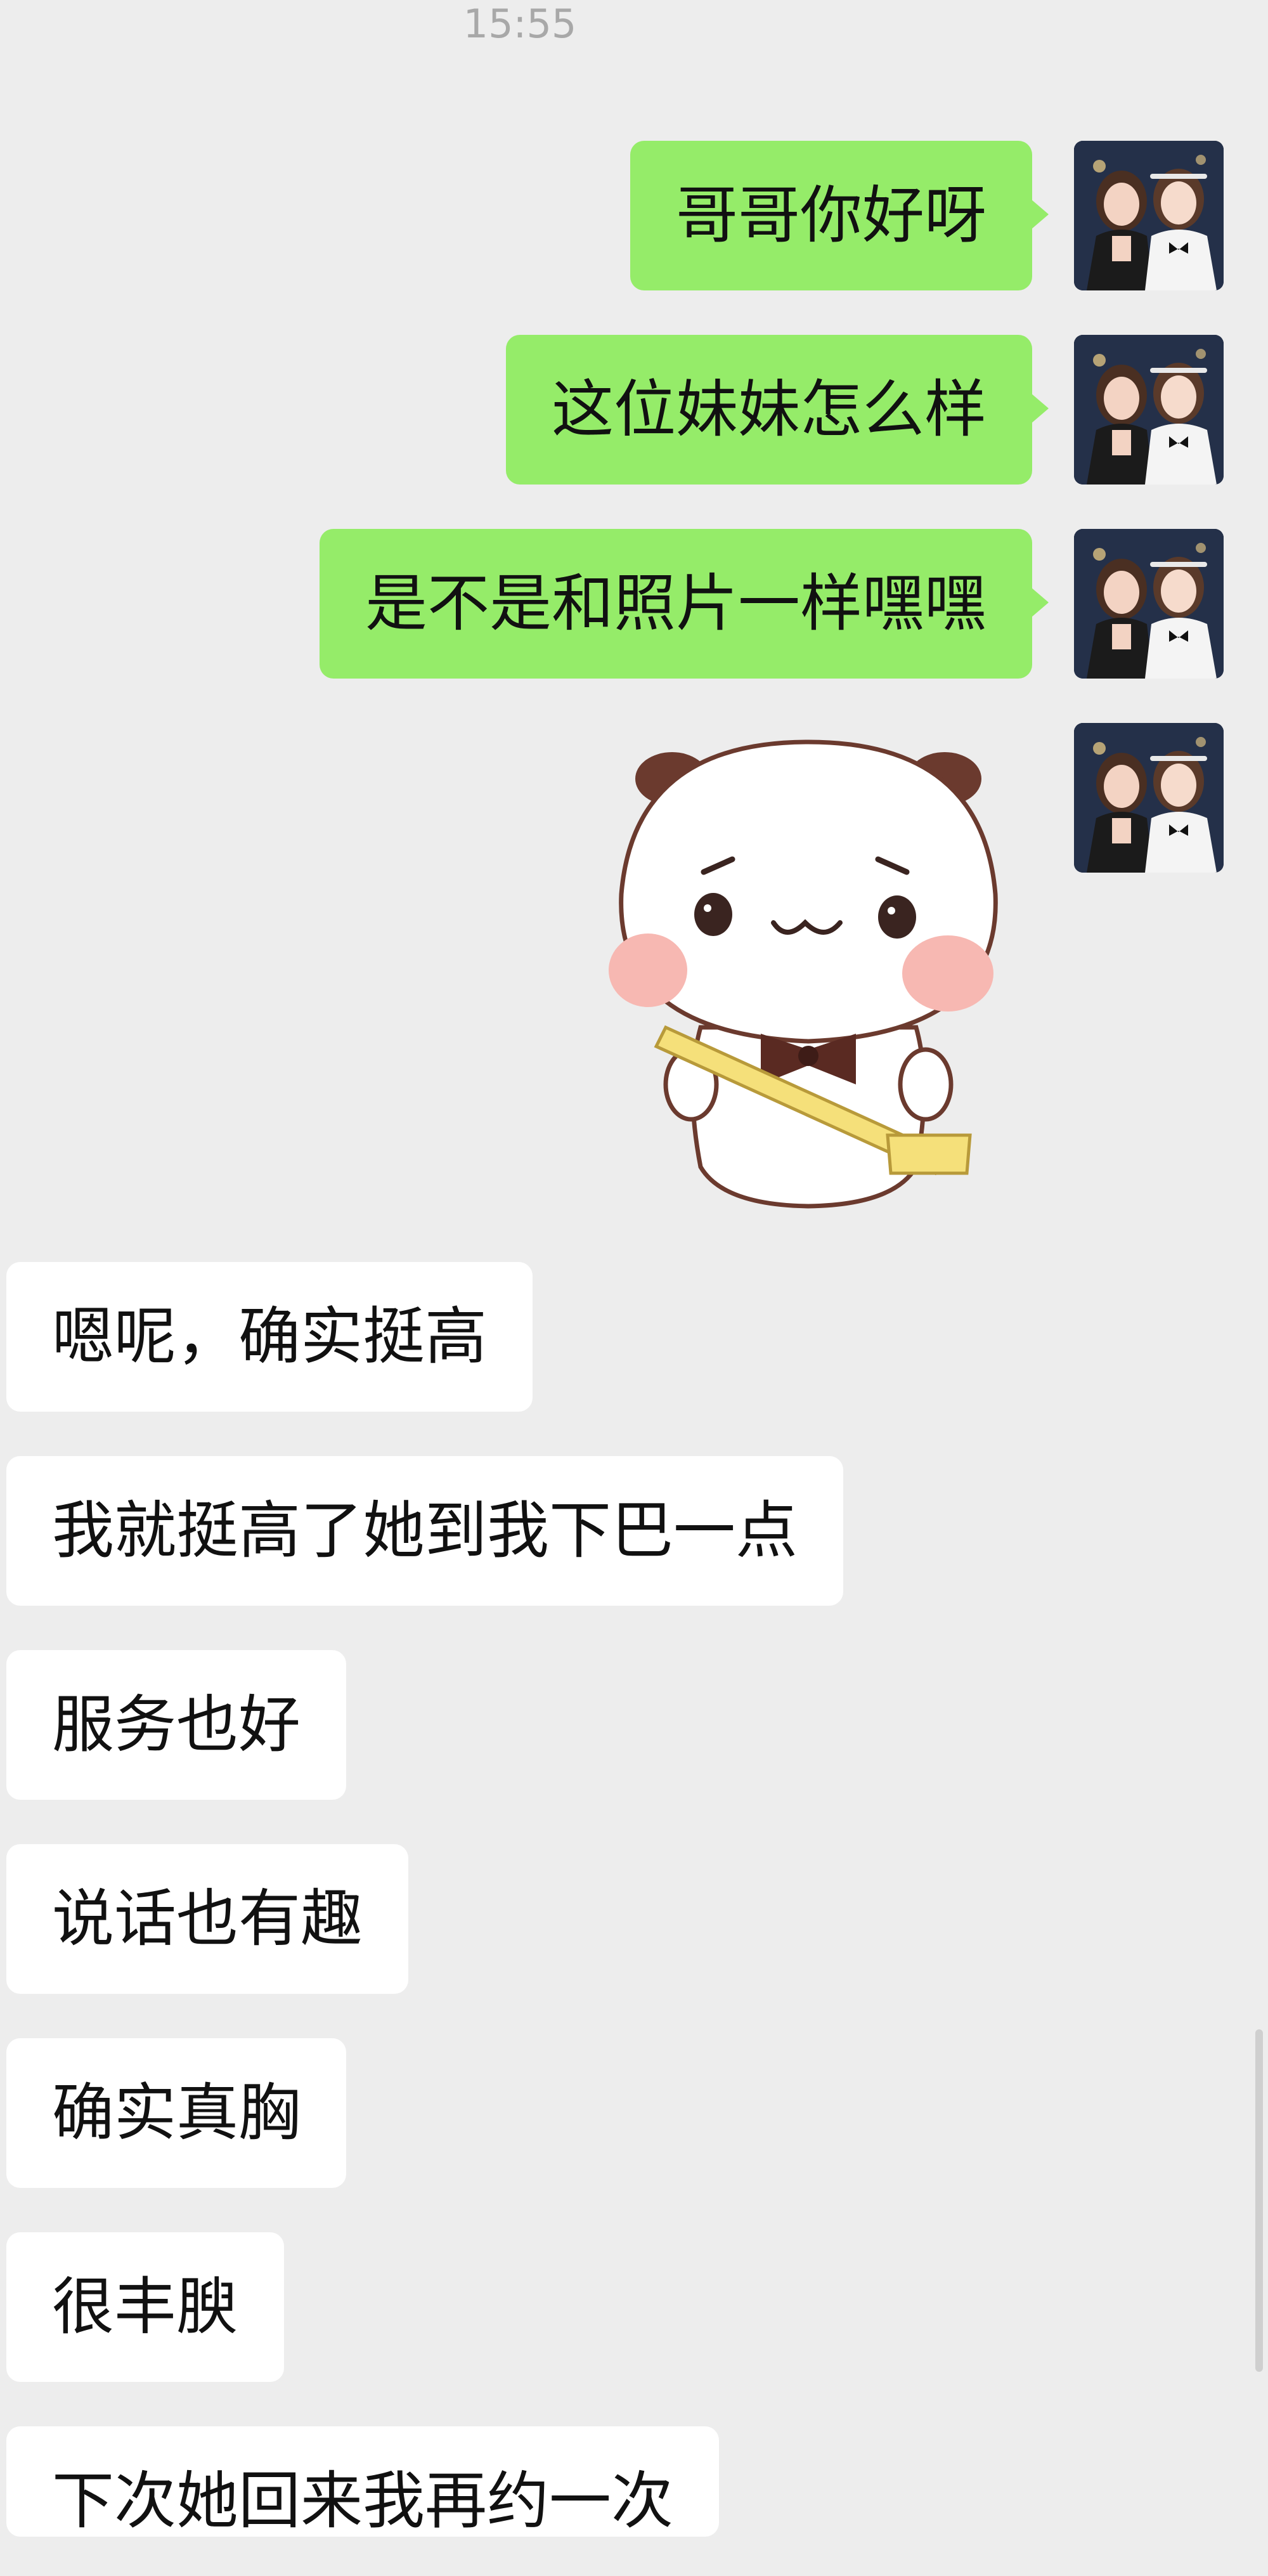 The image size is (1268, 2576). What do you see at coordinates (363, 2481) in the screenshot?
I see `incoming-message-bubble: 下次她回来我再约一次` at bounding box center [363, 2481].